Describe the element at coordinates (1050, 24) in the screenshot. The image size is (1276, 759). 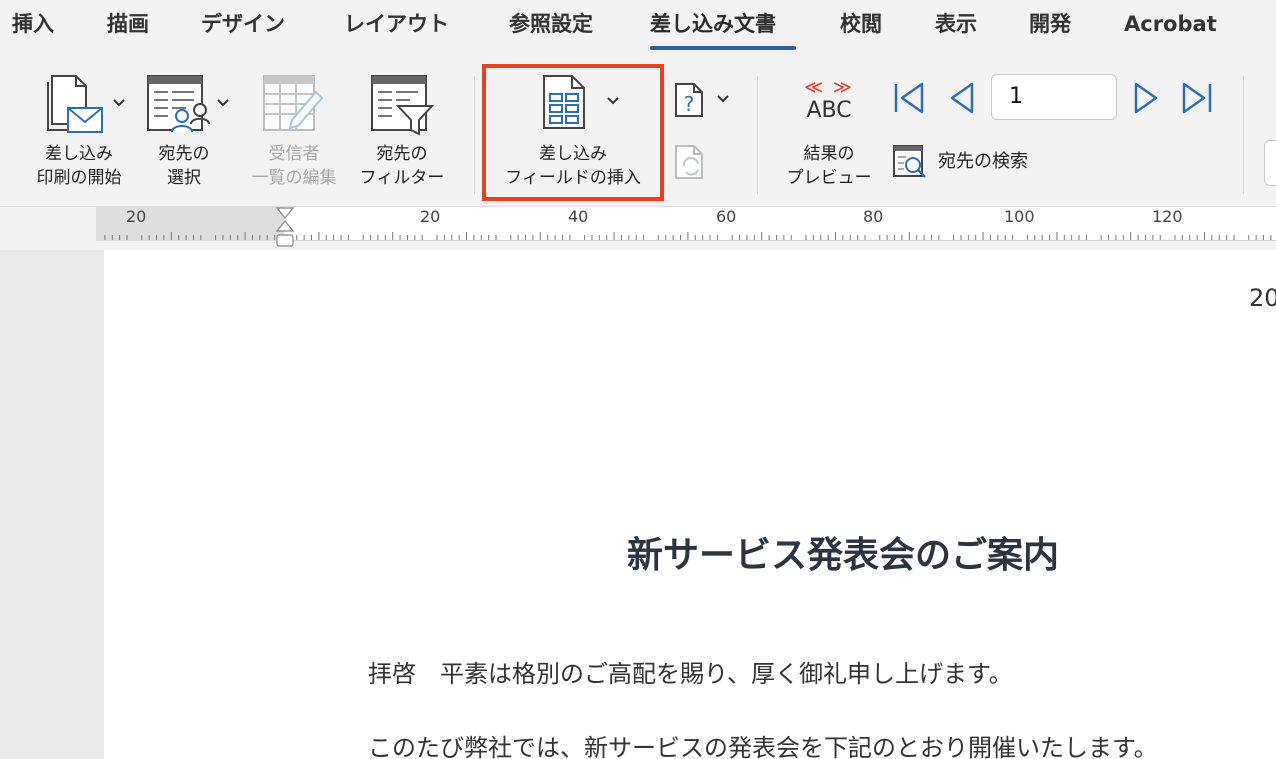
I see `tab-developer: 開発` at that location.